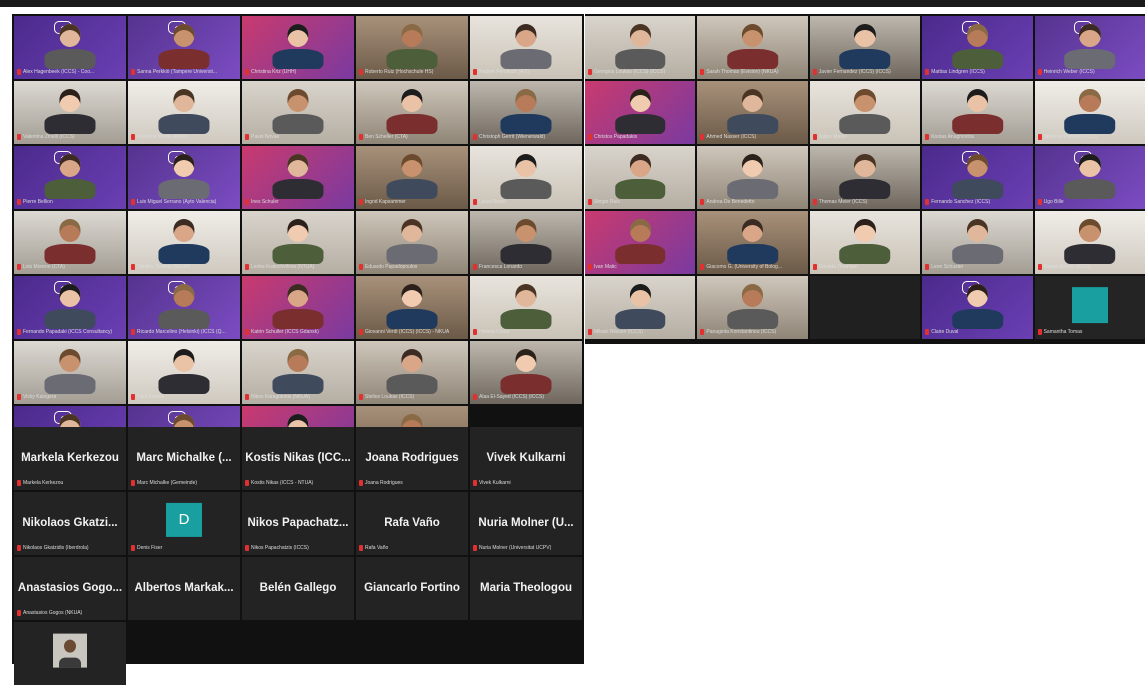 This screenshot has width=1145, height=685. I want to click on participant-name-label: Markela Kerkezou, so click(70, 483).